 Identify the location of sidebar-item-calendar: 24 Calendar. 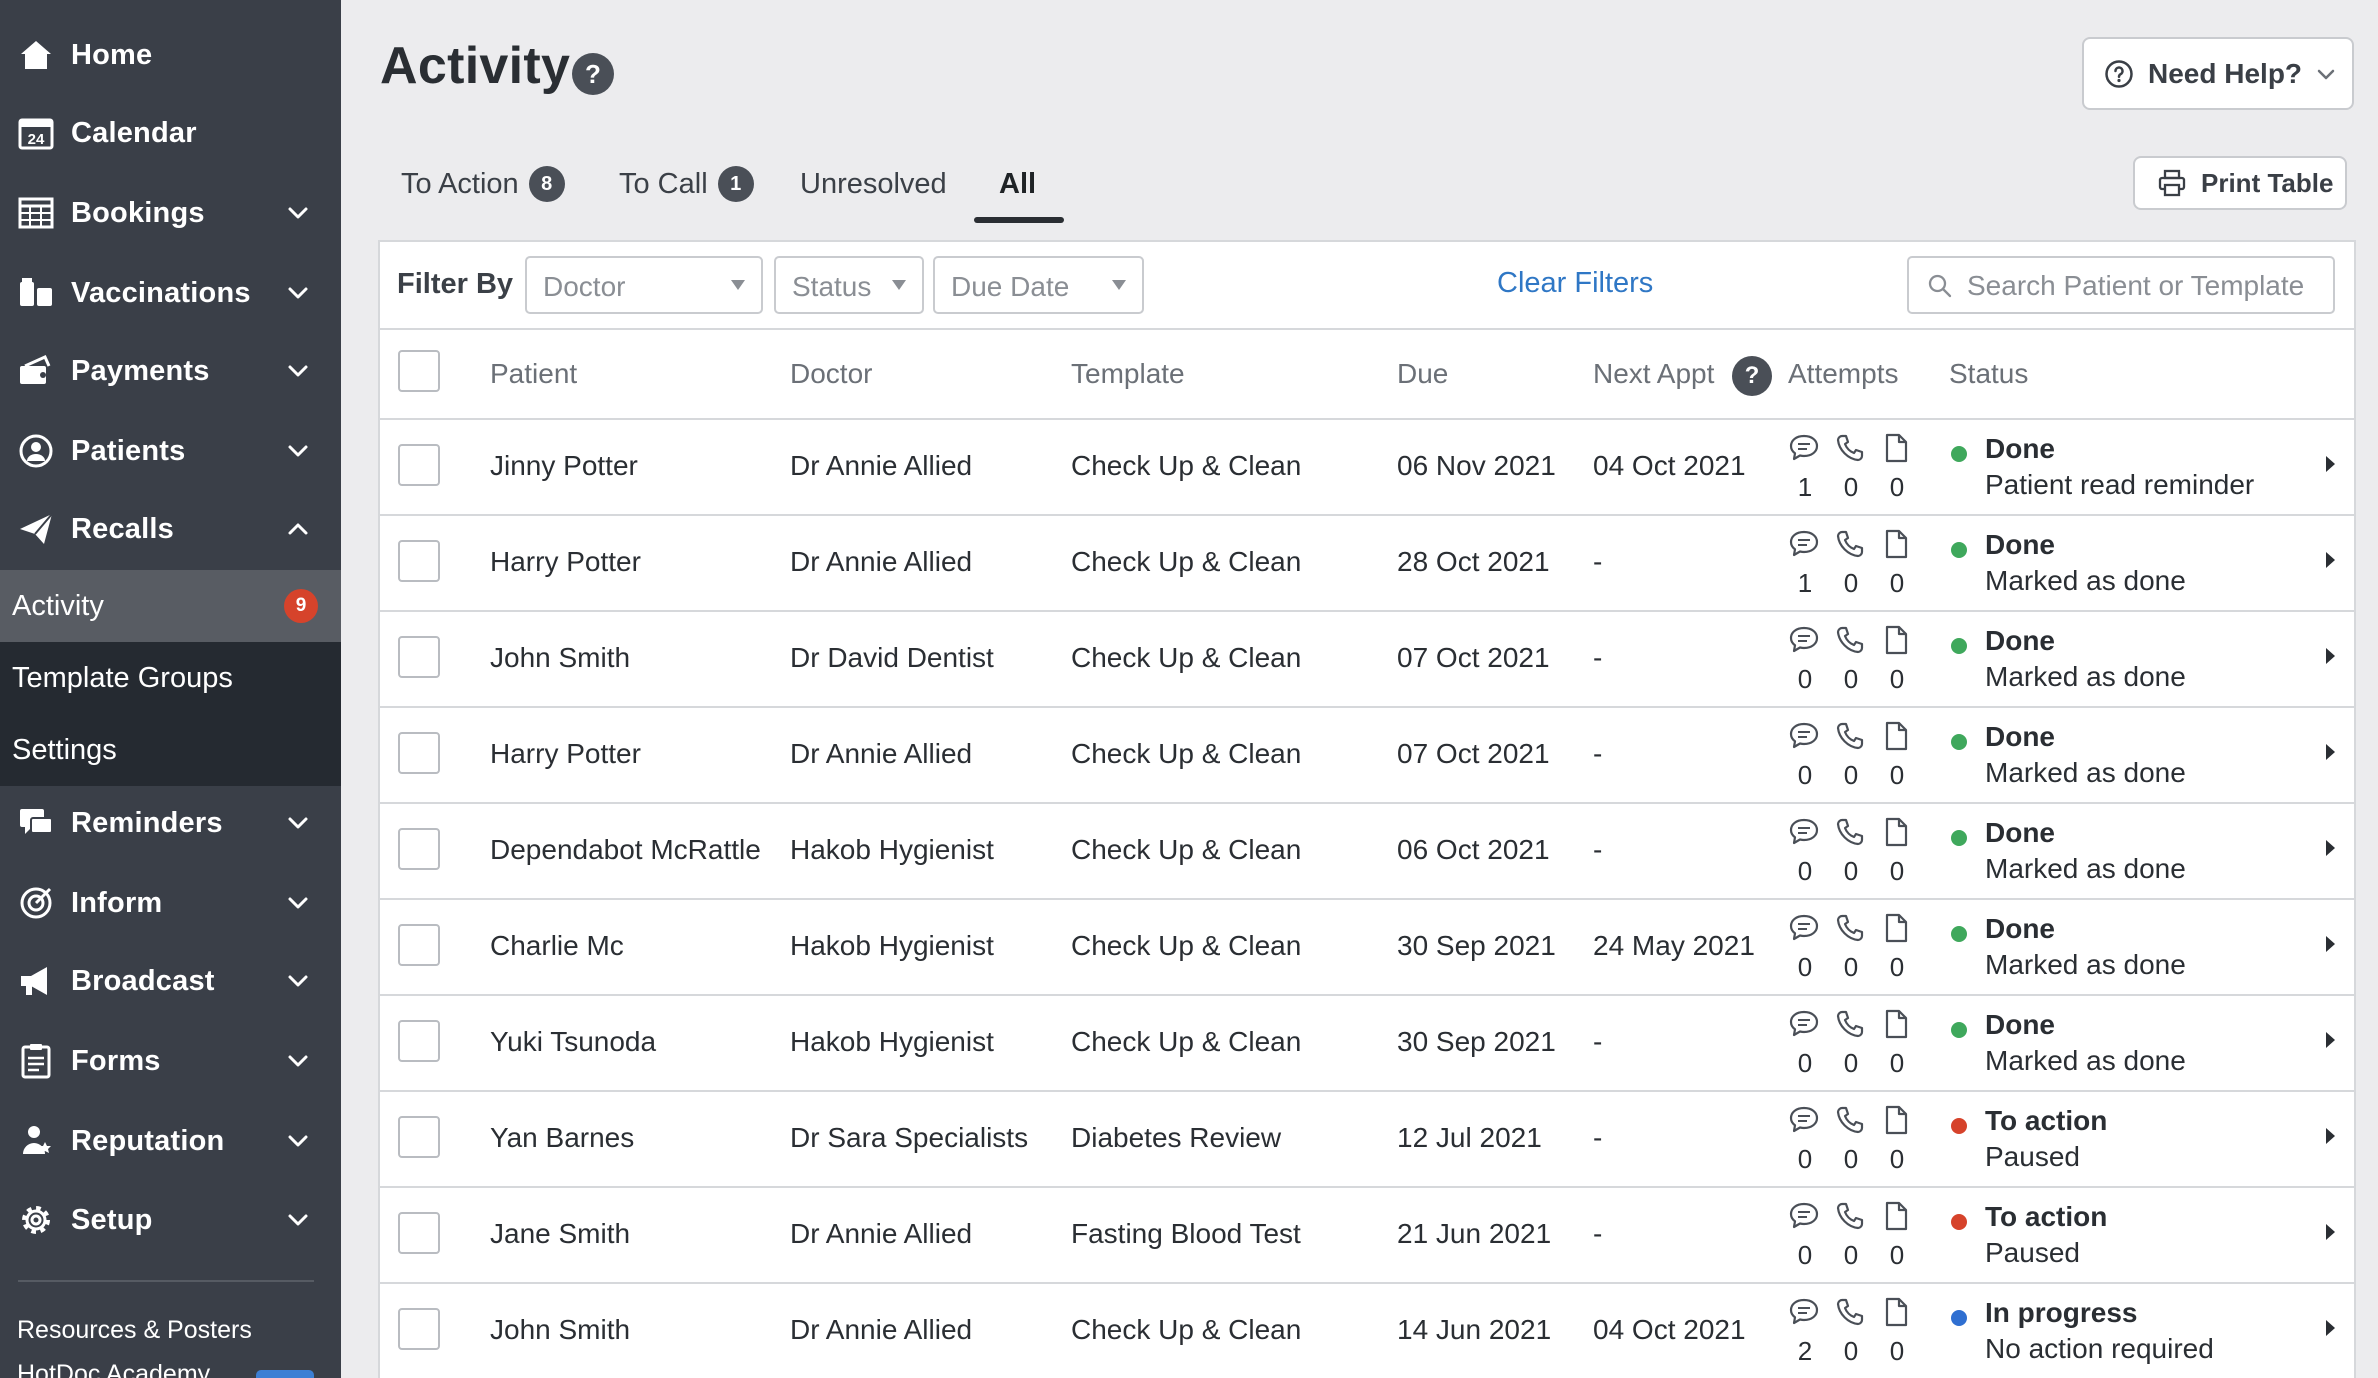
(170, 133).